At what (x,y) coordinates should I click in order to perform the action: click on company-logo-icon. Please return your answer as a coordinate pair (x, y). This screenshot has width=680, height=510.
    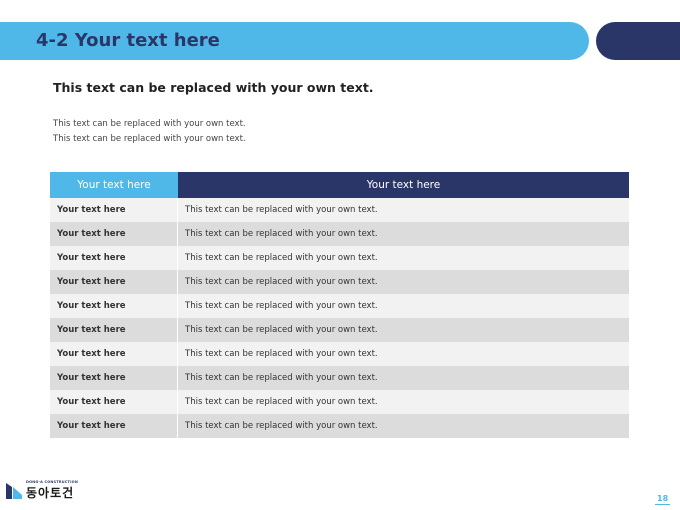
    Looking at the image, I should click on (14, 491).